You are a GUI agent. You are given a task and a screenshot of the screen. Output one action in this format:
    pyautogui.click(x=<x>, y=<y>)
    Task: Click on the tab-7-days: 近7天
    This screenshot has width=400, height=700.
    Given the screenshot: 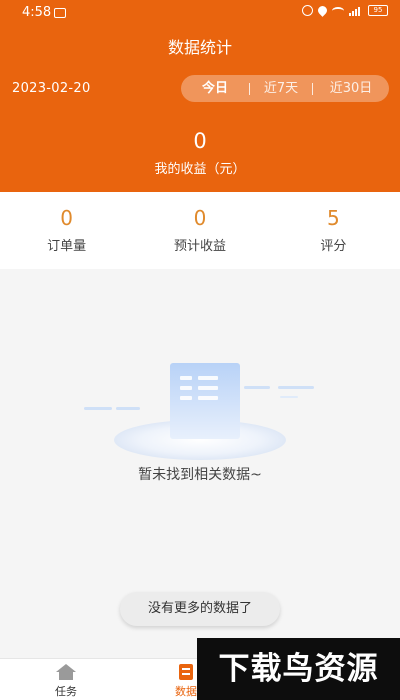 What is the action you would take?
    pyautogui.click(x=281, y=88)
    